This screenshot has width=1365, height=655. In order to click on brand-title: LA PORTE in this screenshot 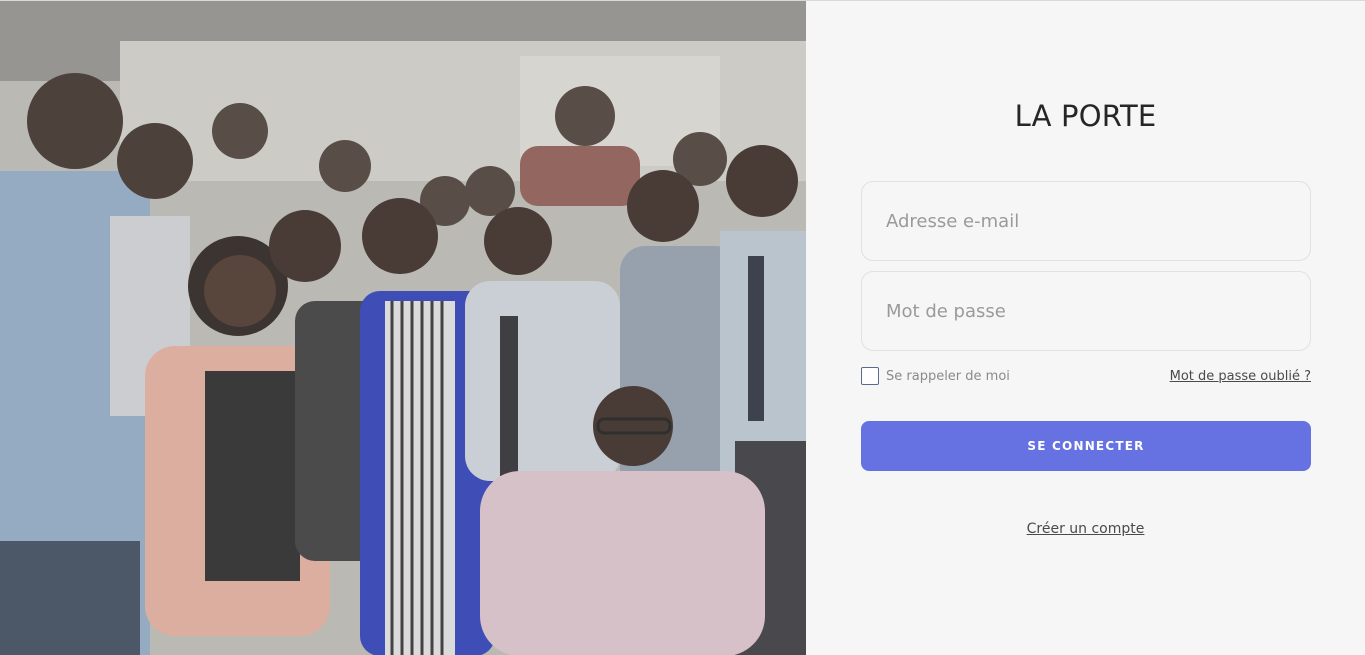, I will do `click(1085, 116)`.